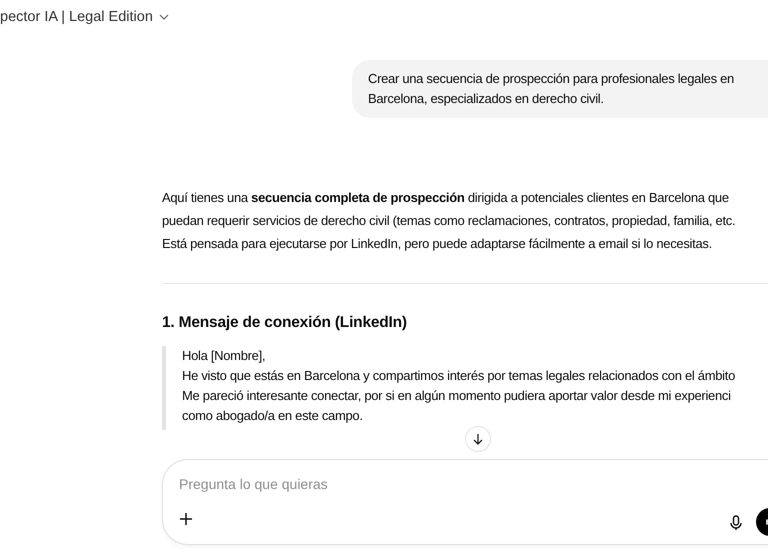  I want to click on arrow-down-icon, so click(478, 439).